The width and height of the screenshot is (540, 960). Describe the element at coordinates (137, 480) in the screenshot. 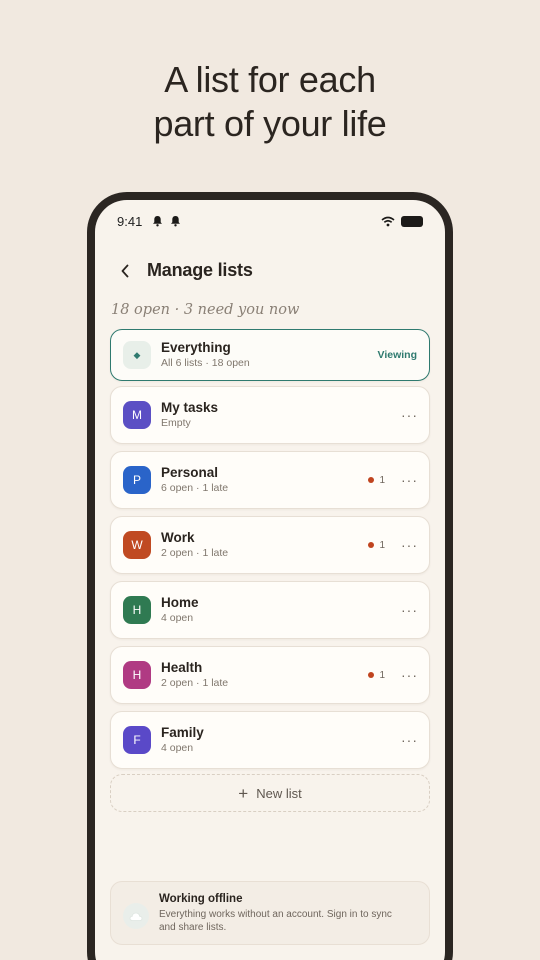

I see `list-avatar: P` at that location.